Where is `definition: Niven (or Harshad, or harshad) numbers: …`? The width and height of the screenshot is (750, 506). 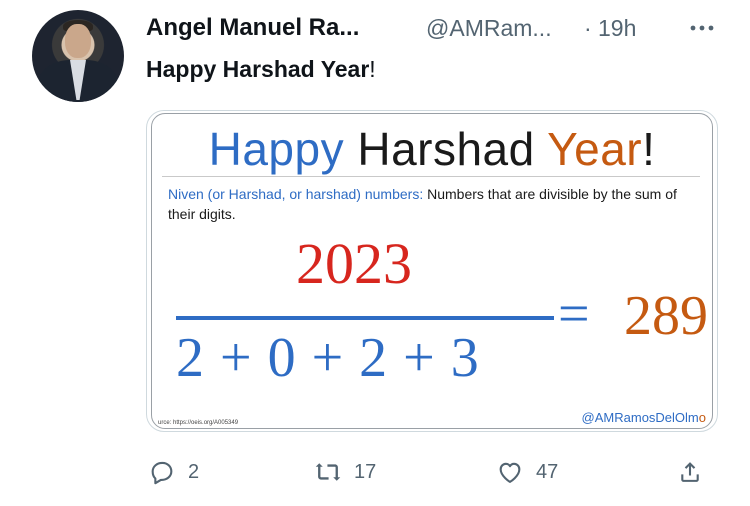
definition: Niven (or Harshad, or harshad) numbers: … is located at coordinates (428, 204).